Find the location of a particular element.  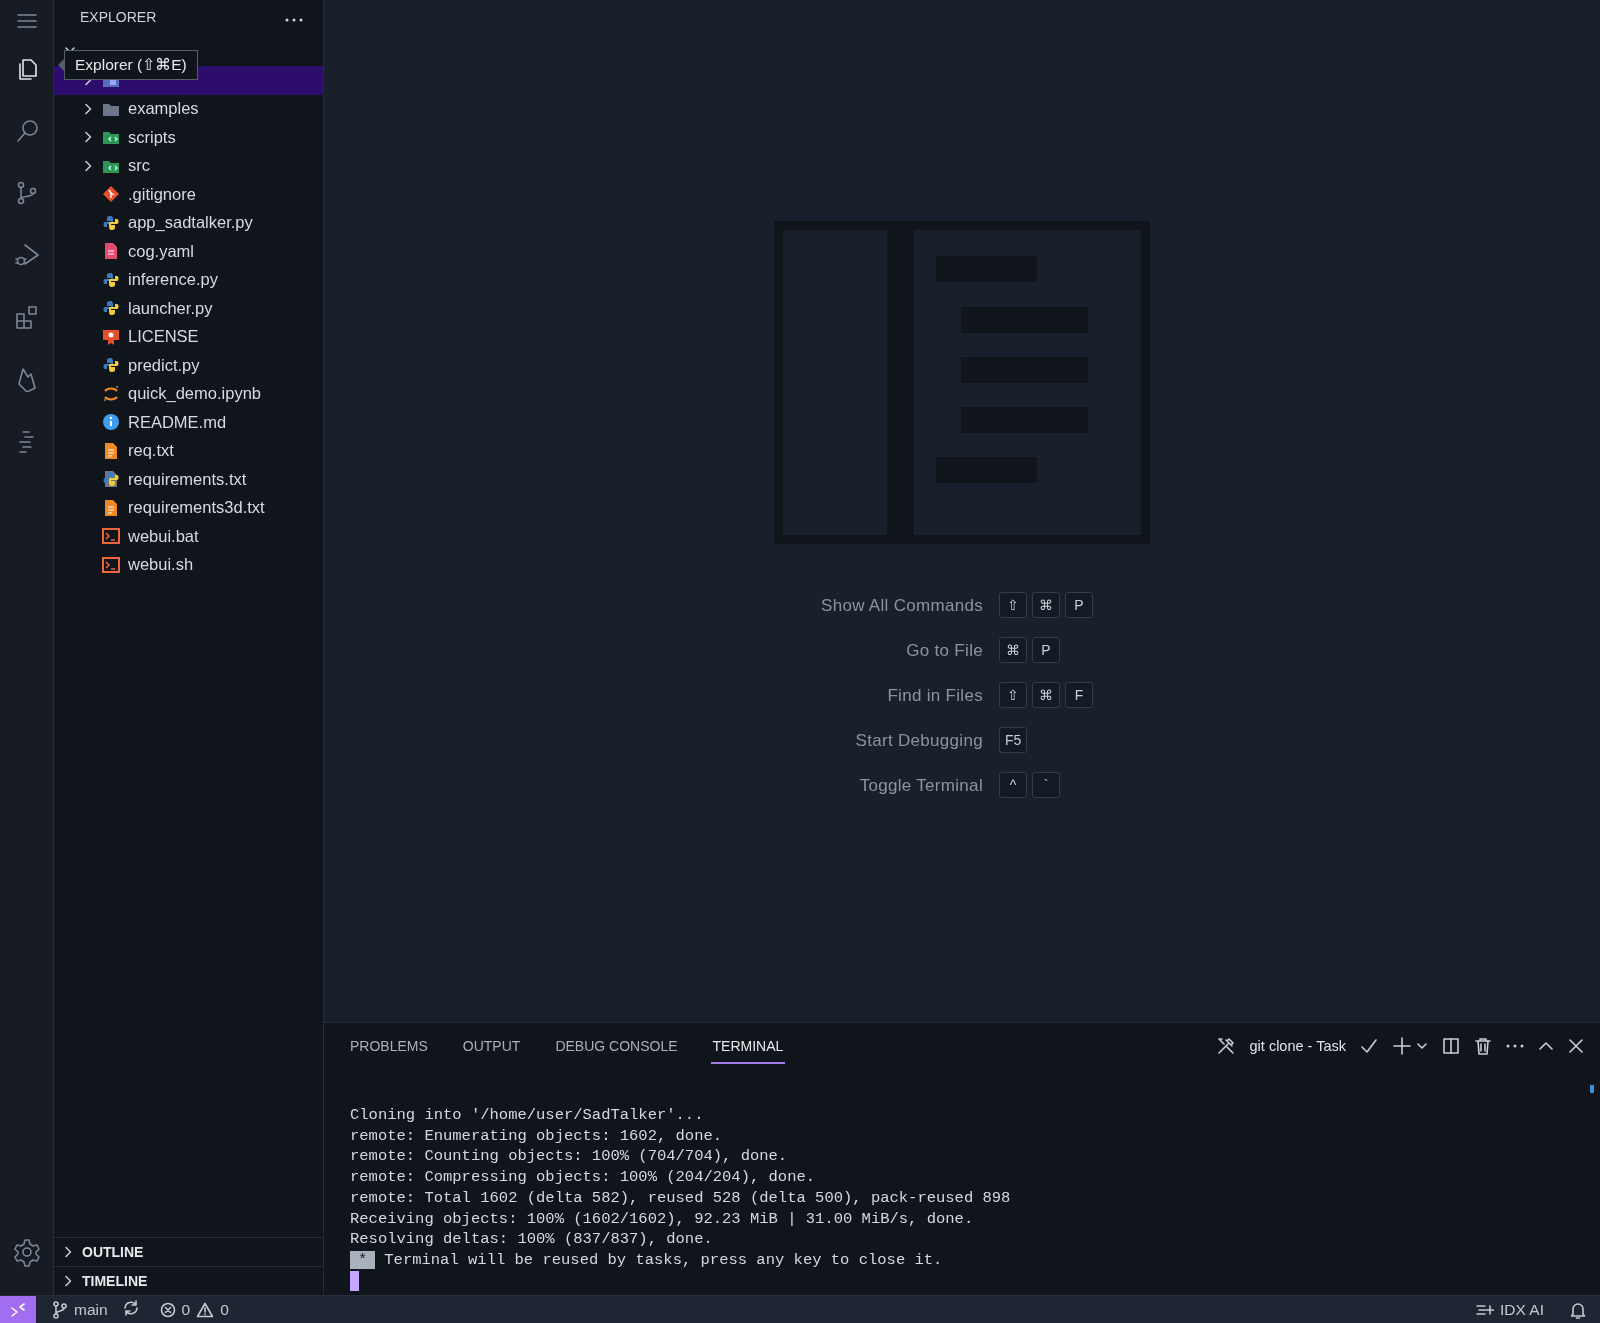

shortcut-label: Go to File is located at coordinates (944, 651).